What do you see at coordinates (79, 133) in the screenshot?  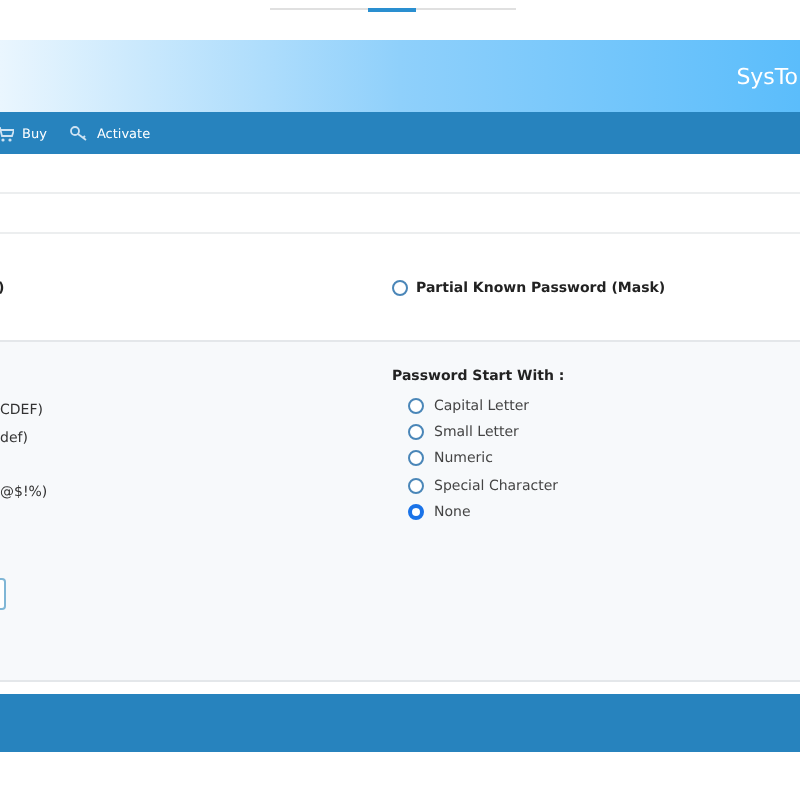 I see `key-icon` at bounding box center [79, 133].